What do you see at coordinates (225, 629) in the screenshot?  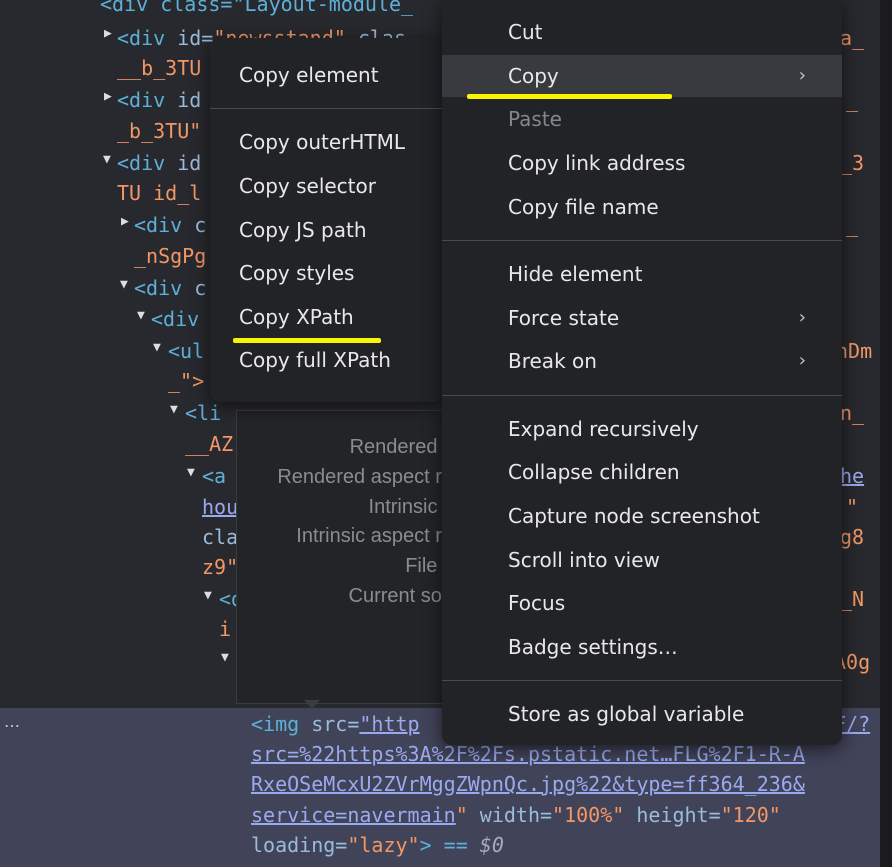 I see `dom-line-cont: i` at bounding box center [225, 629].